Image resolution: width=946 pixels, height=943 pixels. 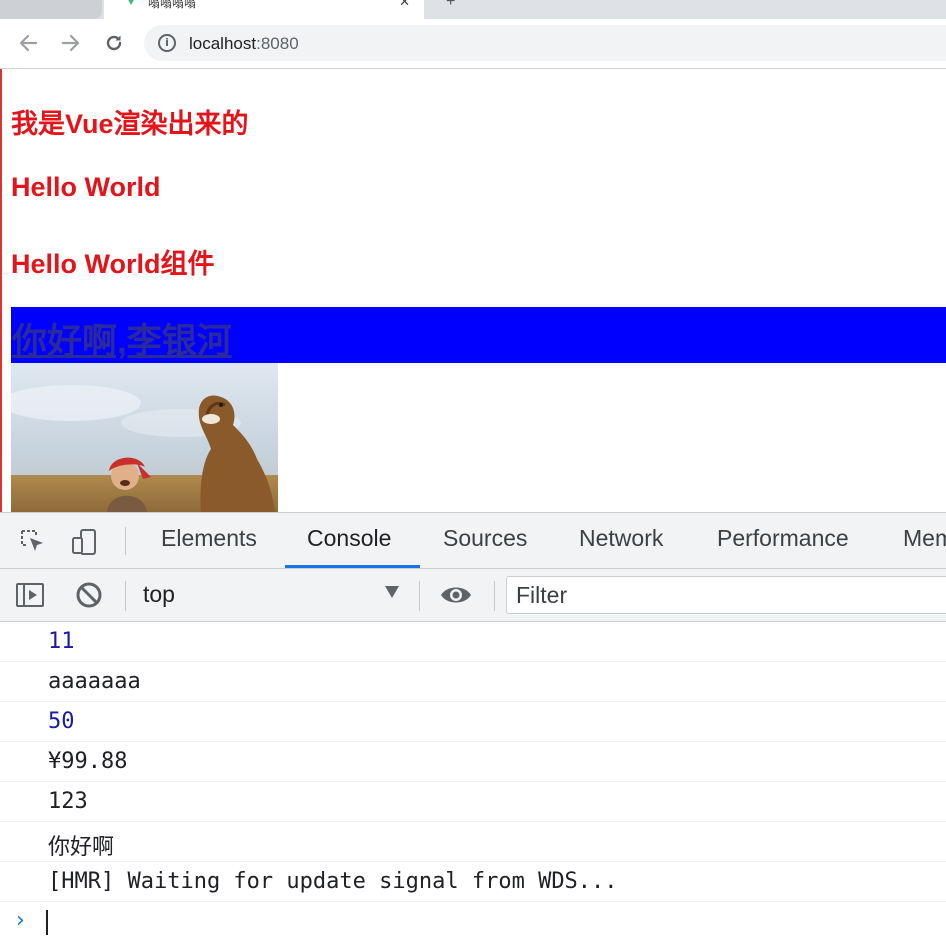 I want to click on show-sidebar-button, so click(x=29, y=594).